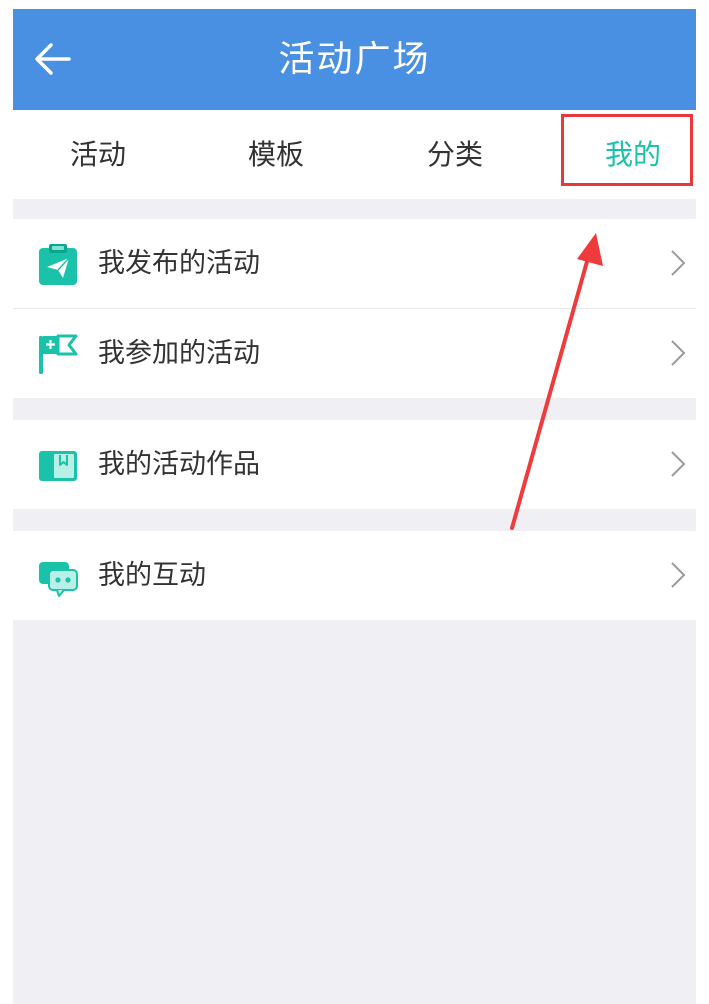 Image resolution: width=709 pixels, height=1004 pixels. Describe the element at coordinates (179, 263) in the screenshot. I see `menu-item-label: 我发布的活动` at that location.